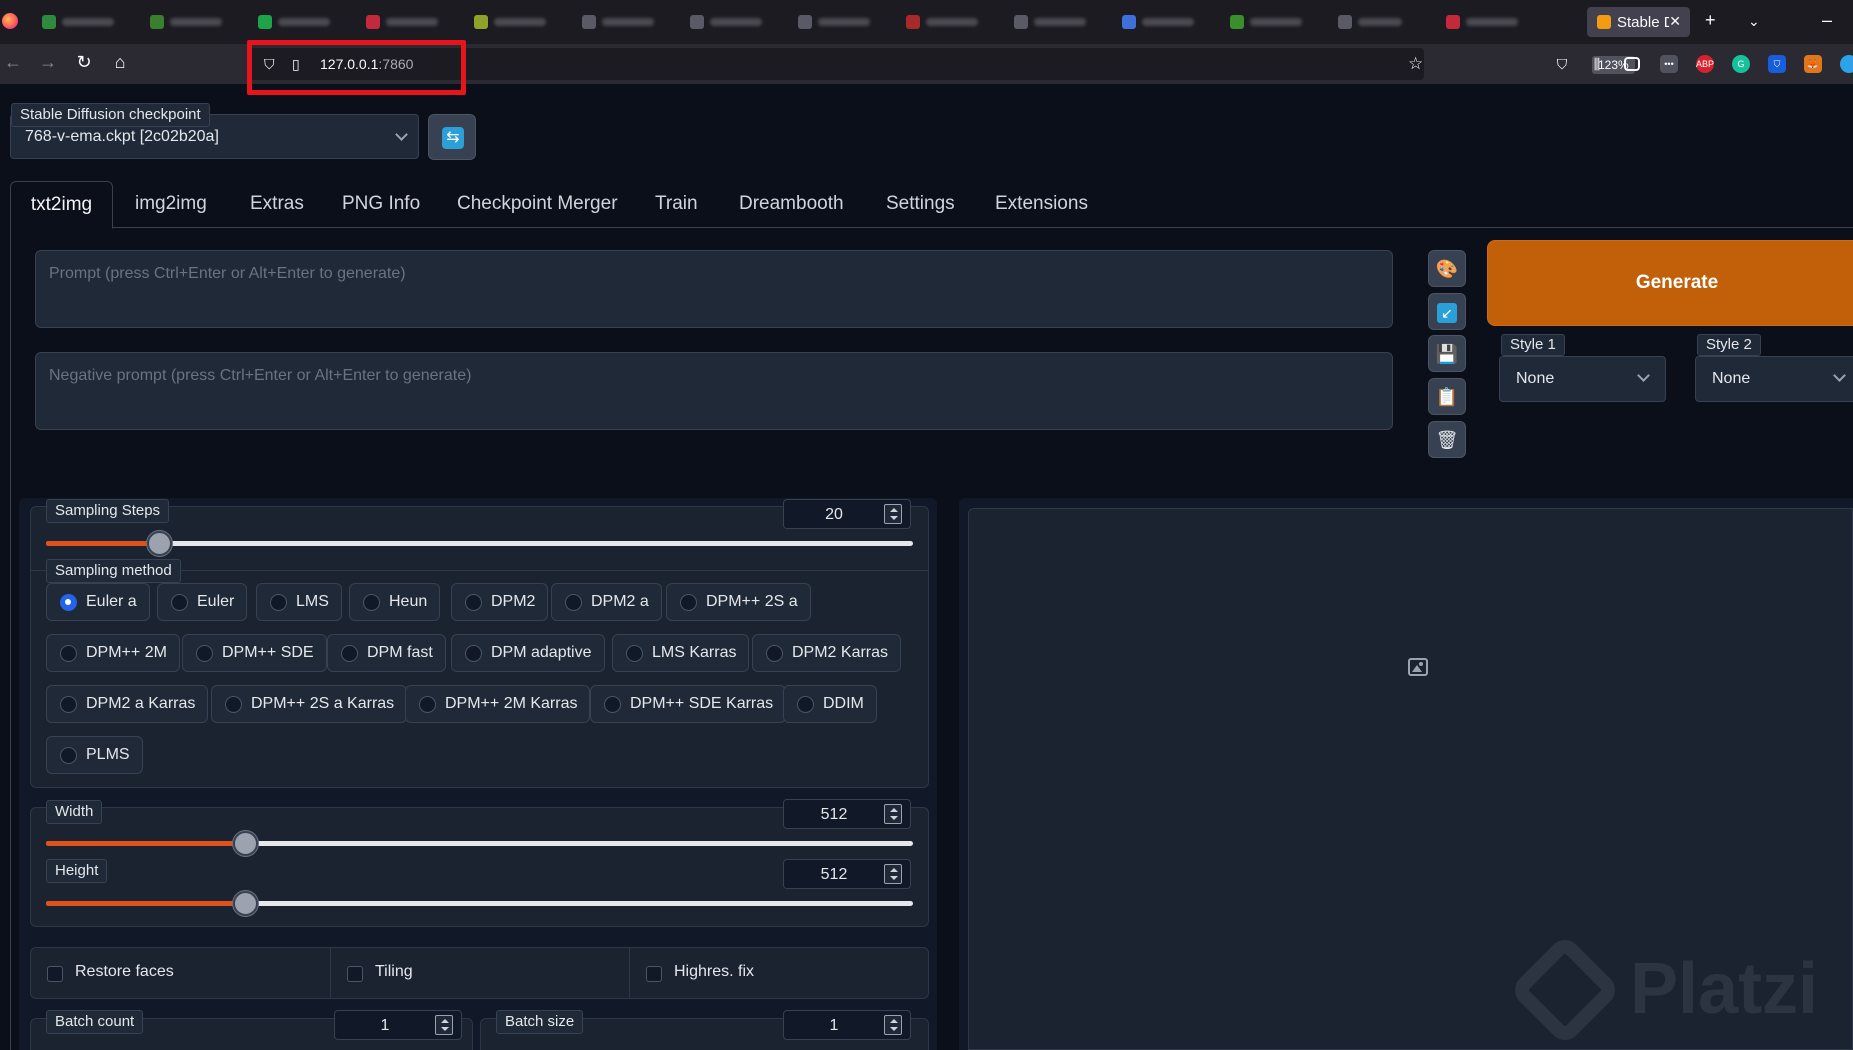 The image size is (1853, 1050). What do you see at coordinates (299, 602) in the screenshot?
I see `sampler-option: LMS` at bounding box center [299, 602].